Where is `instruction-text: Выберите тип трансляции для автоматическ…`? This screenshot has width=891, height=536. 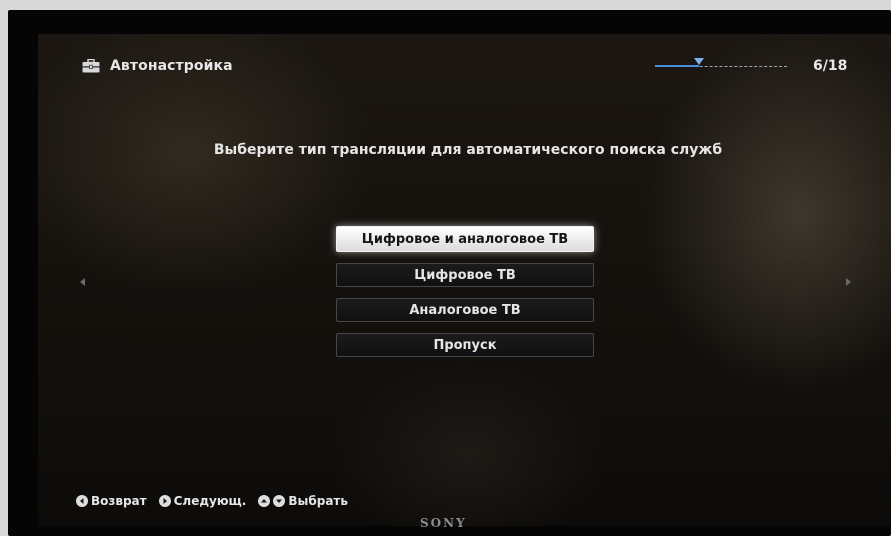 instruction-text: Выберите тип трансляции для автоматическ… is located at coordinates (468, 150).